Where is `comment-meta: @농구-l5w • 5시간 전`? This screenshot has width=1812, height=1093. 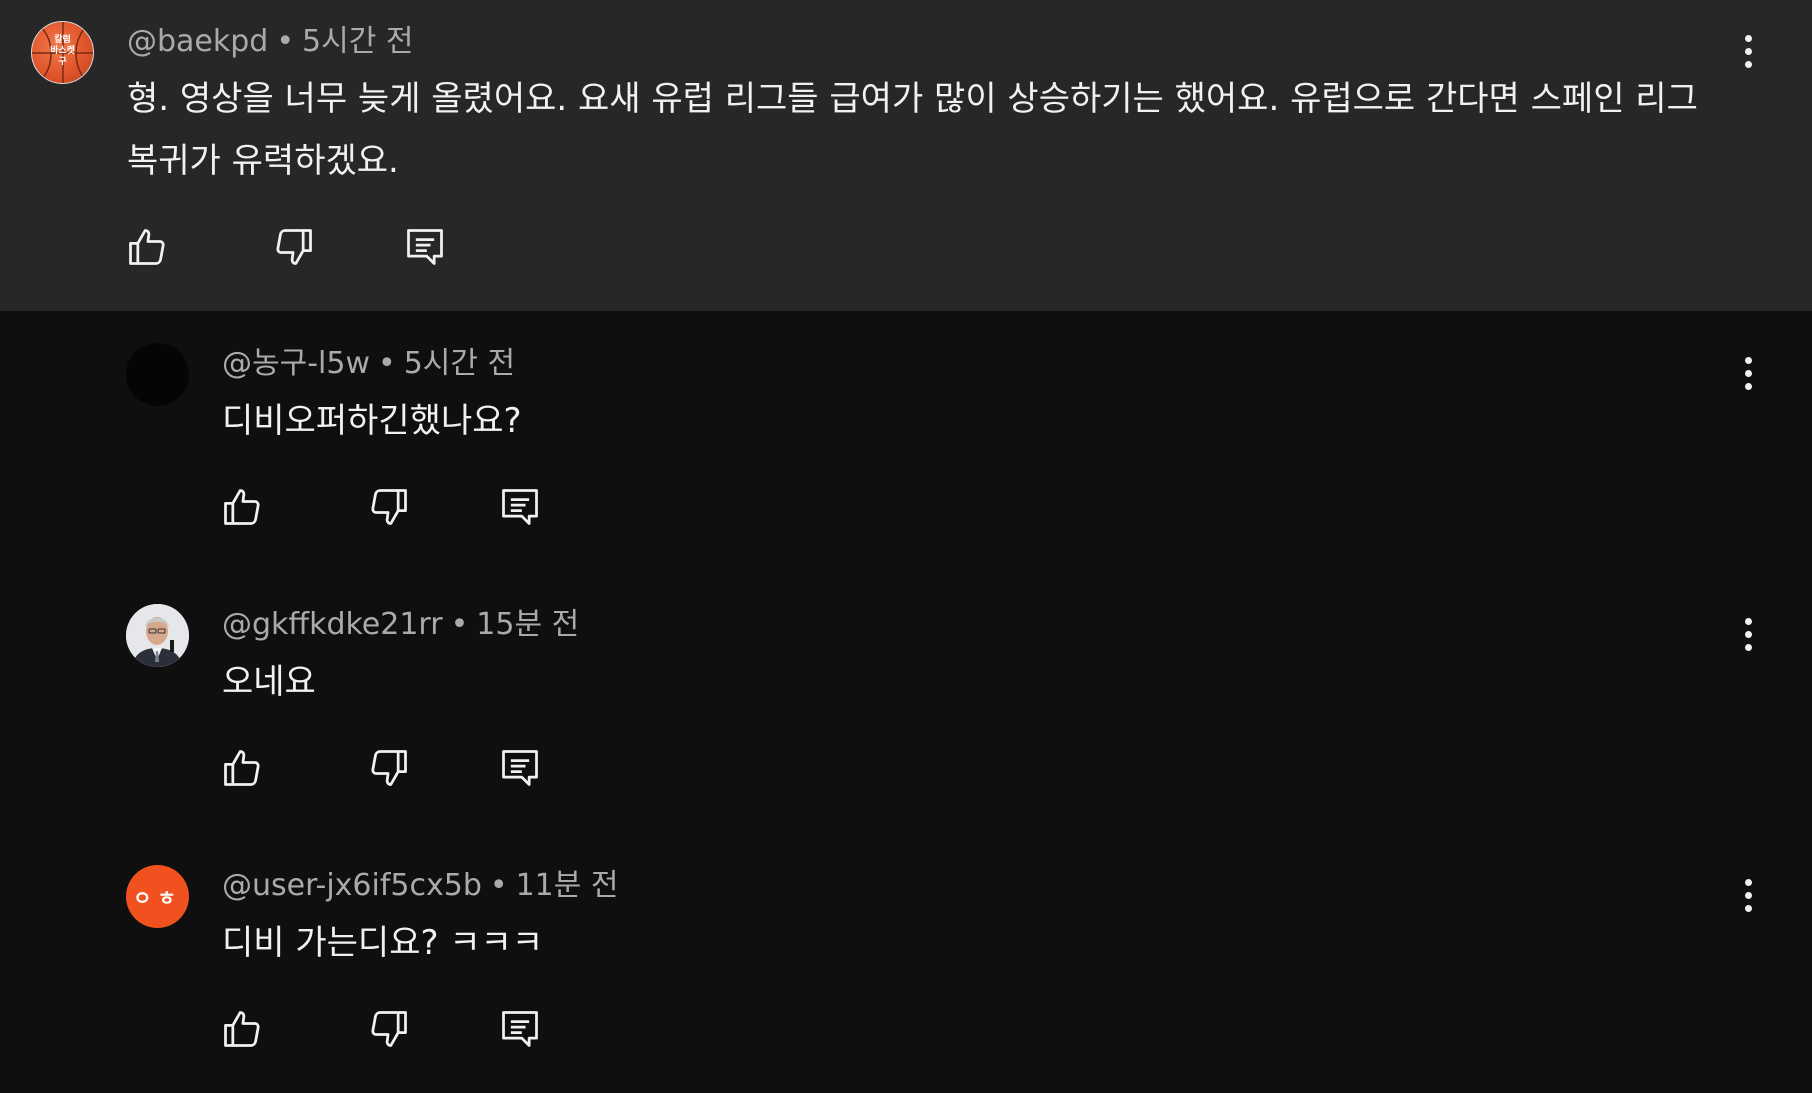
comment-meta: @농구-l5w • 5시간 전 is located at coordinates (368, 364).